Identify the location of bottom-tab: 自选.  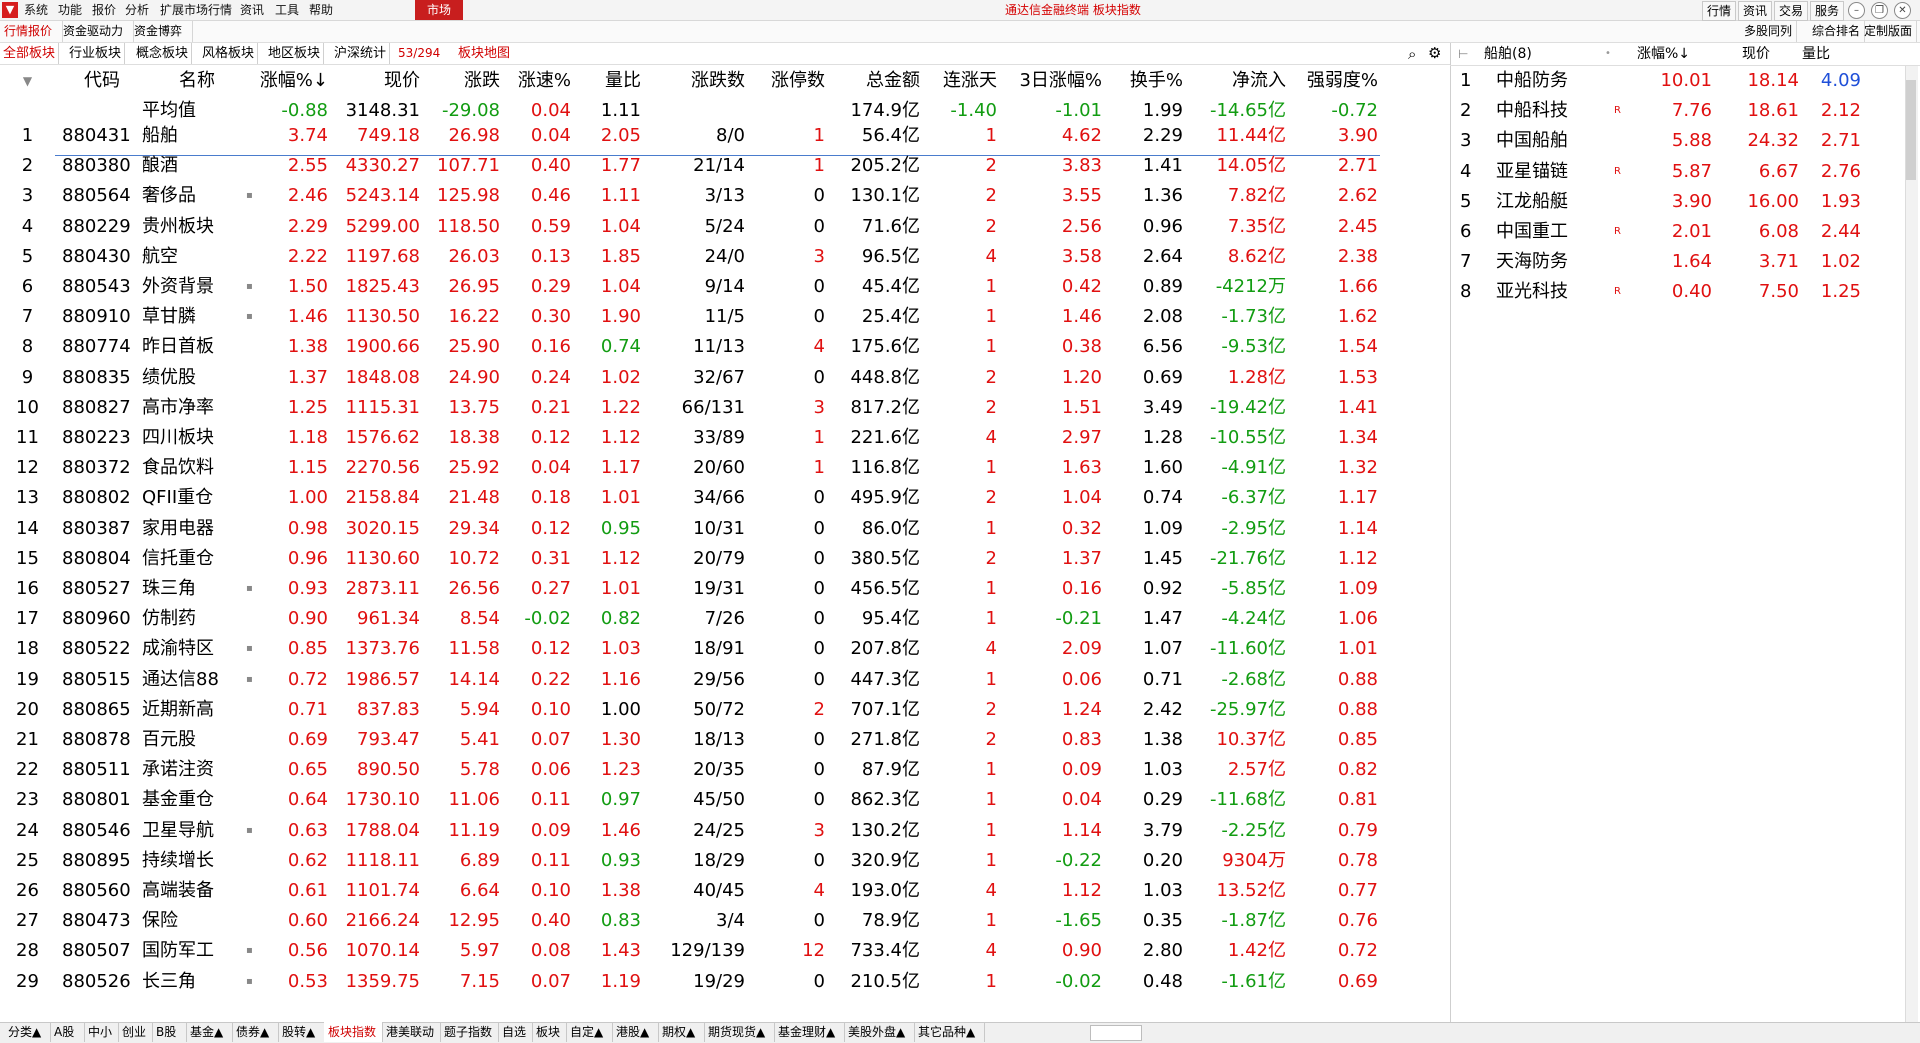
(515, 1032).